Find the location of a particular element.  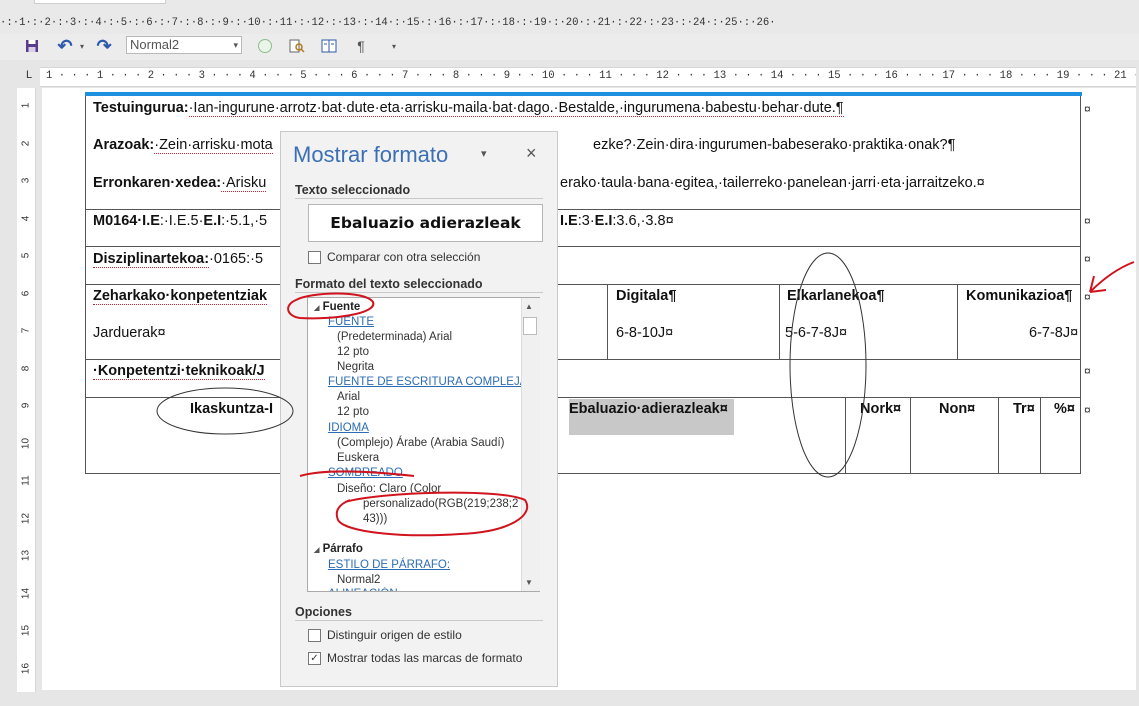

vertical-ruler-number: 12 is located at coordinates (26, 518).